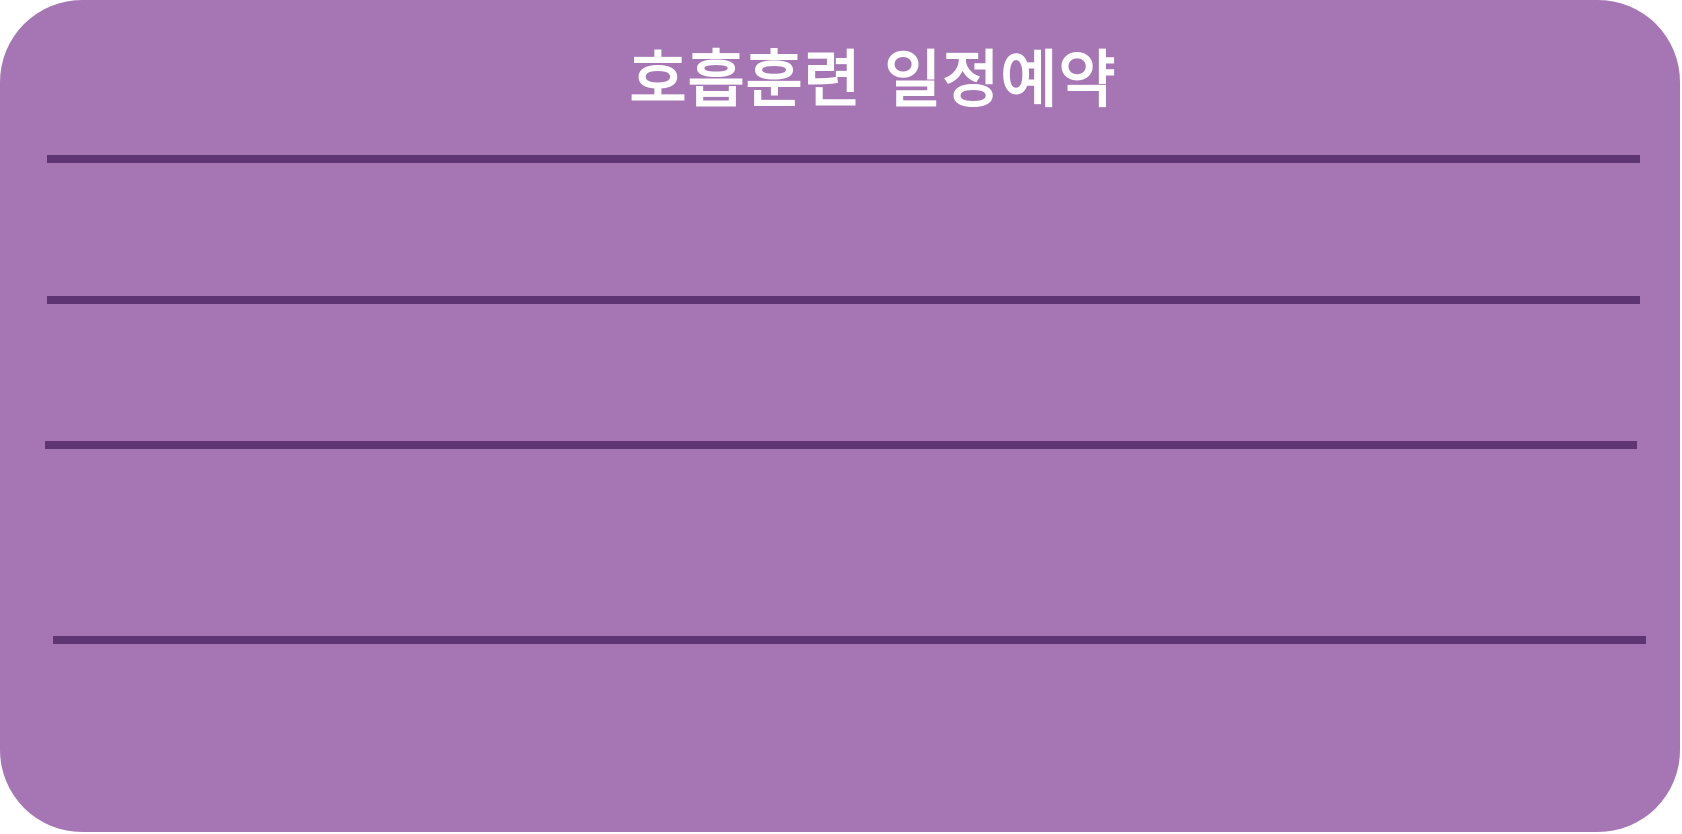  What do you see at coordinates (873, 79) in the screenshot?
I see `card-title: 호흡훈련 일정예약` at bounding box center [873, 79].